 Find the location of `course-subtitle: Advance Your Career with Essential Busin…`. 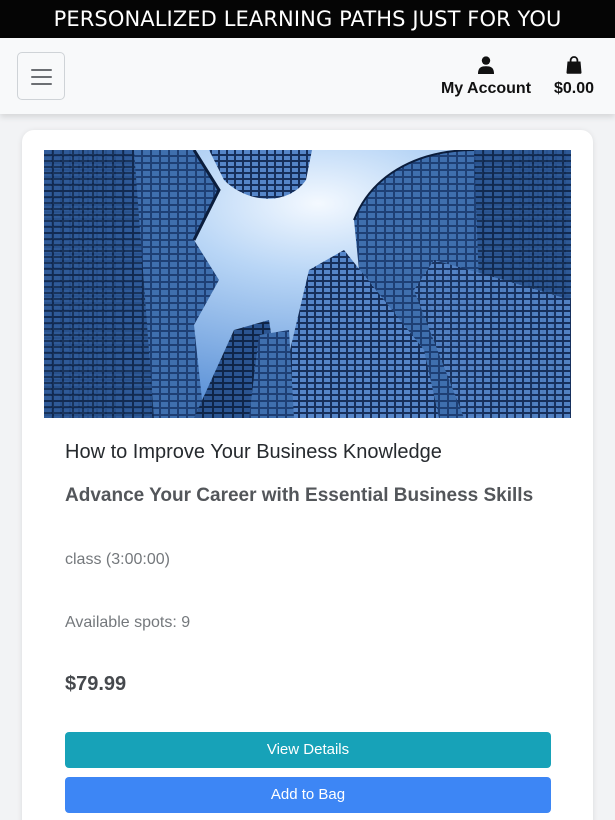

course-subtitle: Advance Your Career with Essential Busin… is located at coordinates (299, 495).